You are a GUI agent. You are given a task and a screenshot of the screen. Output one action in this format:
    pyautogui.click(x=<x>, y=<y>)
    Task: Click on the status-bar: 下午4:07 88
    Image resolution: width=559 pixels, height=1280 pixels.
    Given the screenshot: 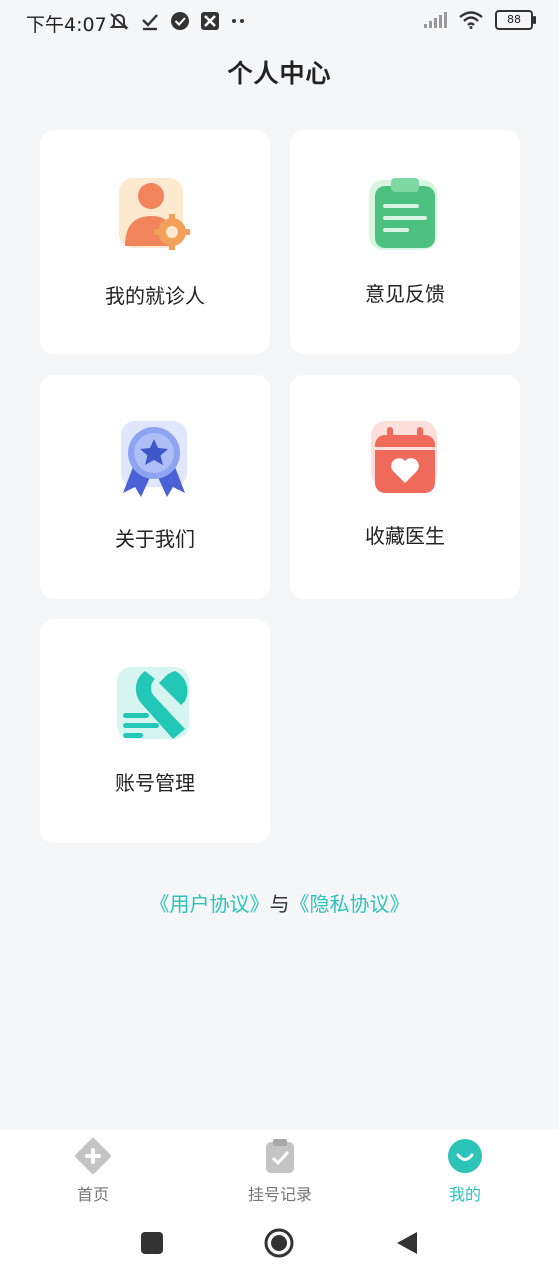 What is the action you would take?
    pyautogui.click(x=279, y=21)
    